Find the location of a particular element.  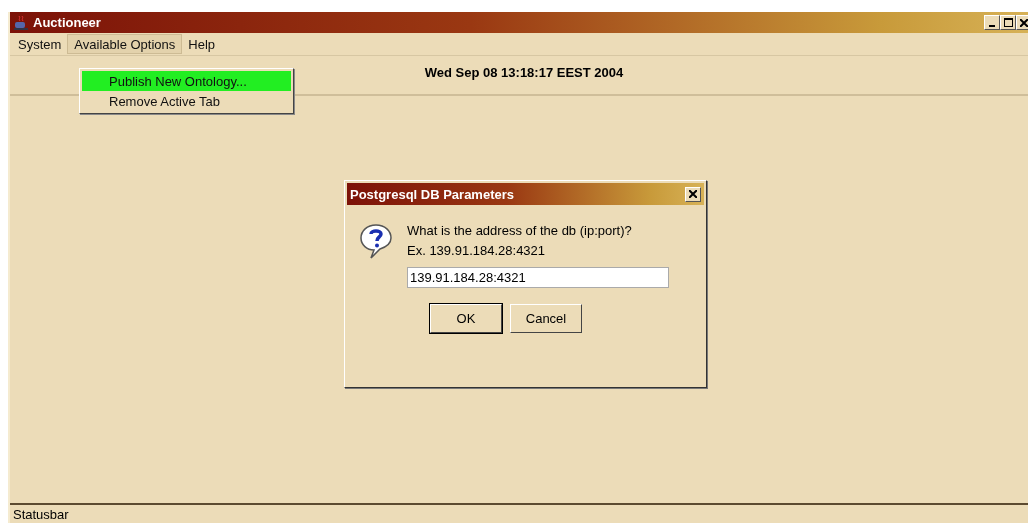

question-icon is located at coordinates (376, 241).